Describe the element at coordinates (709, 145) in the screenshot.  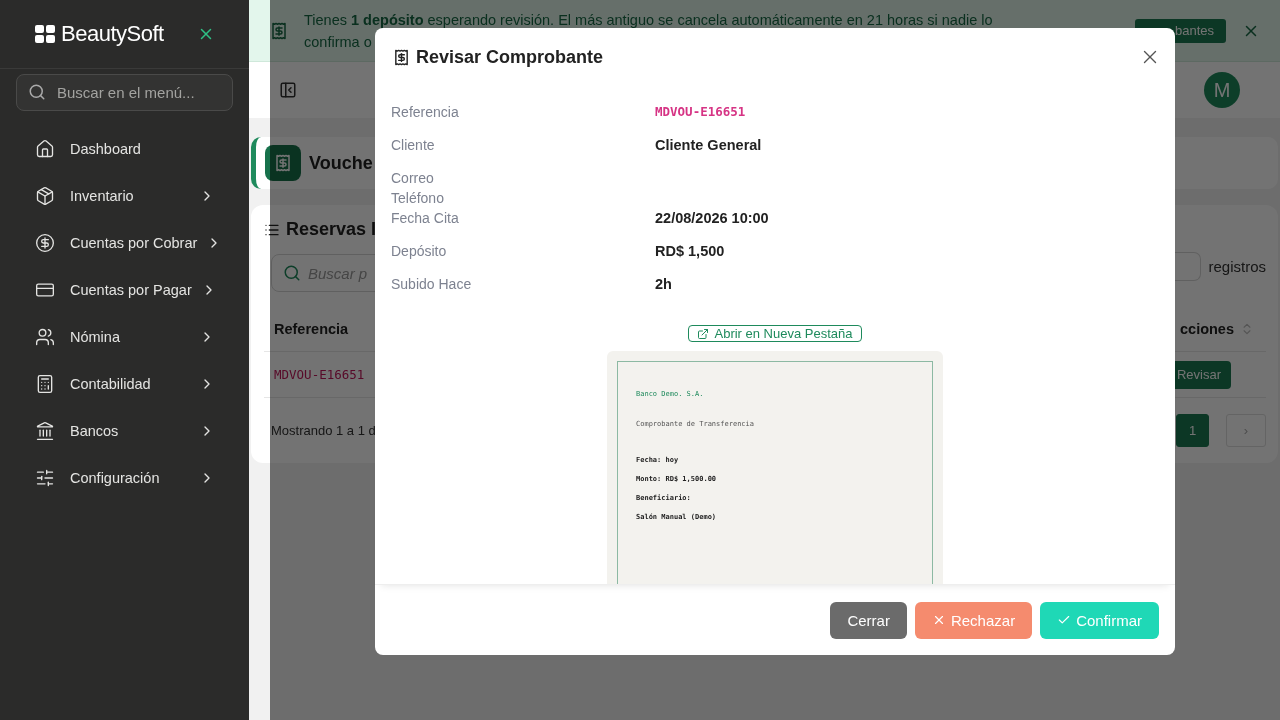
I see `detail-value: Cliente General` at that location.